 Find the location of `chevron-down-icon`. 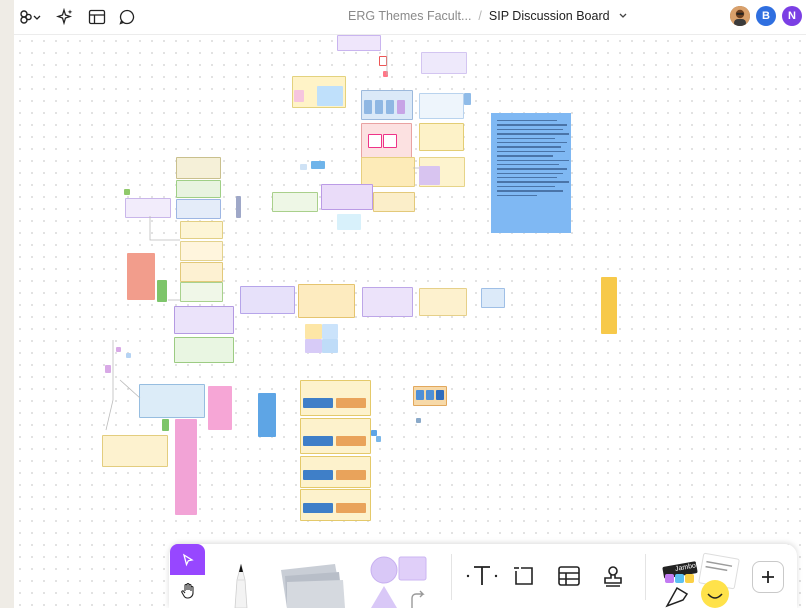

chevron-down-icon is located at coordinates (623, 15).